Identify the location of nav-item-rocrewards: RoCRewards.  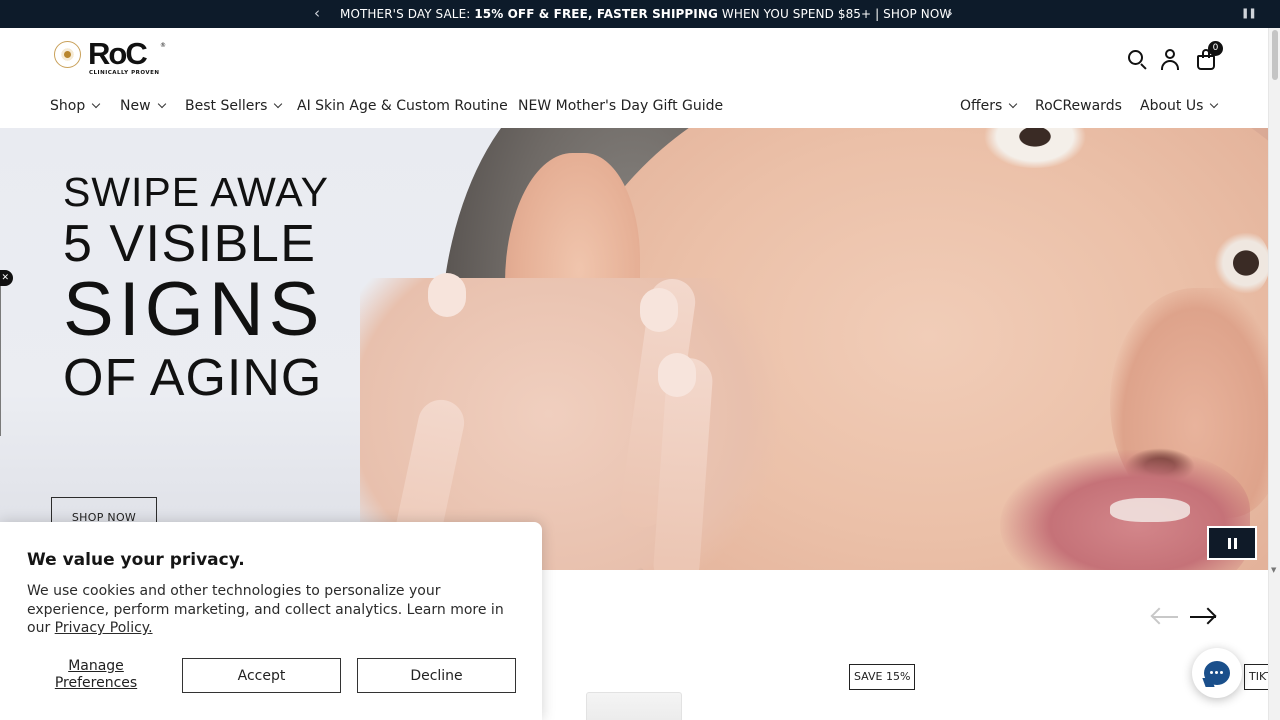
(1078, 106).